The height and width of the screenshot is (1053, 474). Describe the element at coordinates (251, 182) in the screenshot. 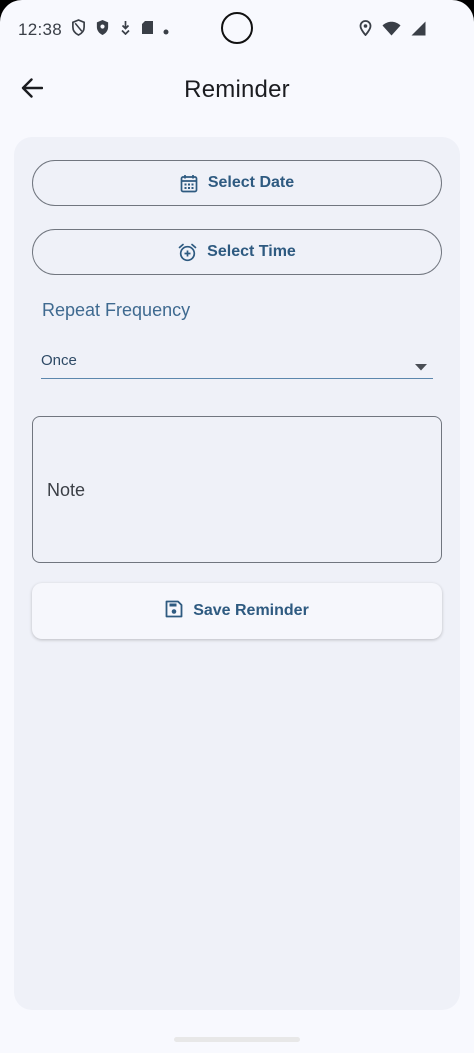

I see `select-date-label: Select Date` at that location.